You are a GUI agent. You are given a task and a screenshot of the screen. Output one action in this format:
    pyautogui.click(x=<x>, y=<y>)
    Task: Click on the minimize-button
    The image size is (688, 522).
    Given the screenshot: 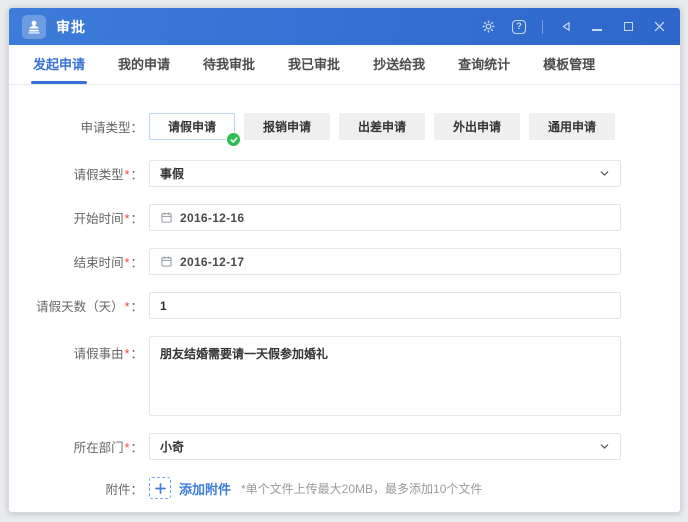 What is the action you would take?
    pyautogui.click(x=597, y=27)
    